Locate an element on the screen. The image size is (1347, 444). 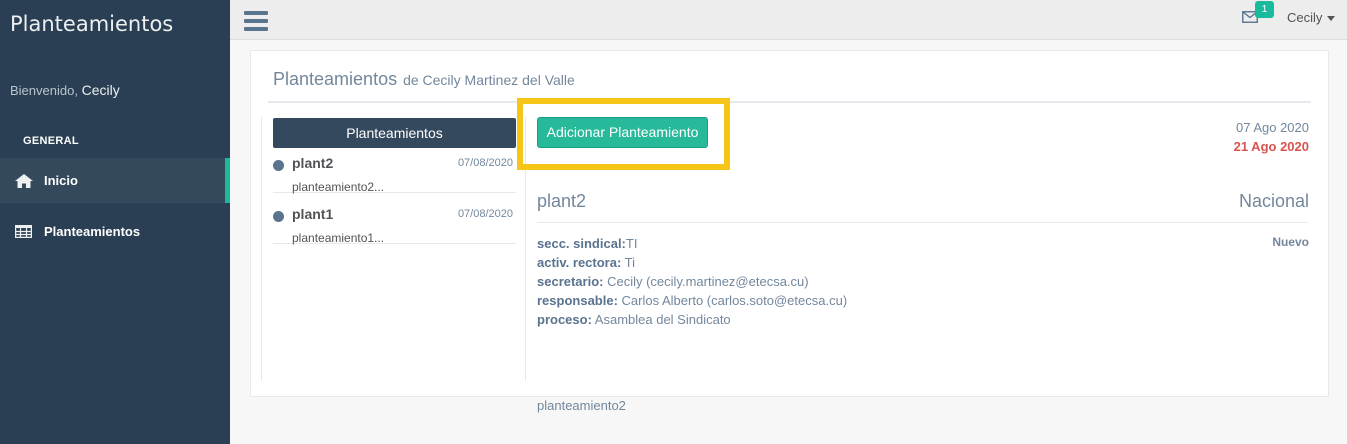
field-value: TI is located at coordinates (631, 243).